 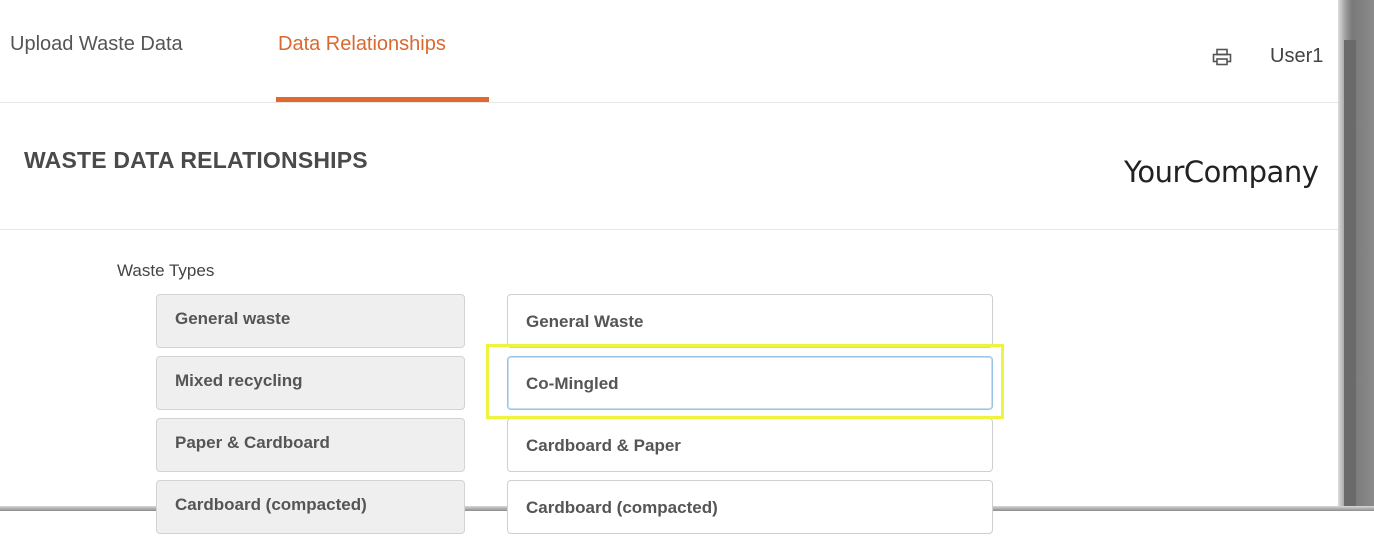 What do you see at coordinates (750, 445) in the screenshot?
I see `target-mapping-field: Cardboard & Paper` at bounding box center [750, 445].